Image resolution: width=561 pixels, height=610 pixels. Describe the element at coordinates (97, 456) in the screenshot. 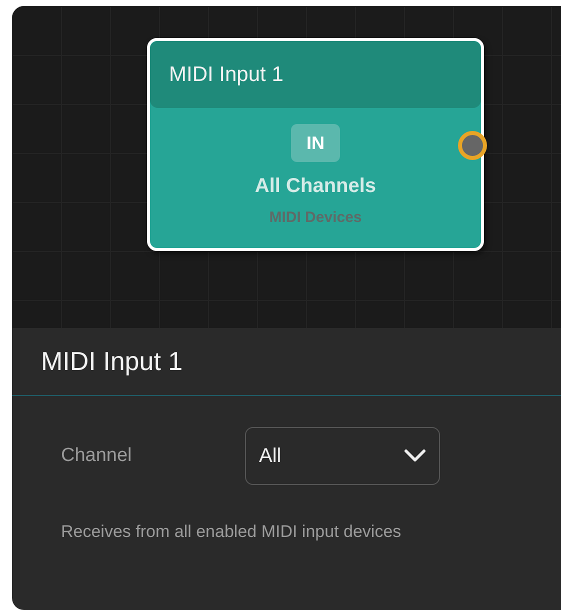

I see `field-label: Channel` at that location.